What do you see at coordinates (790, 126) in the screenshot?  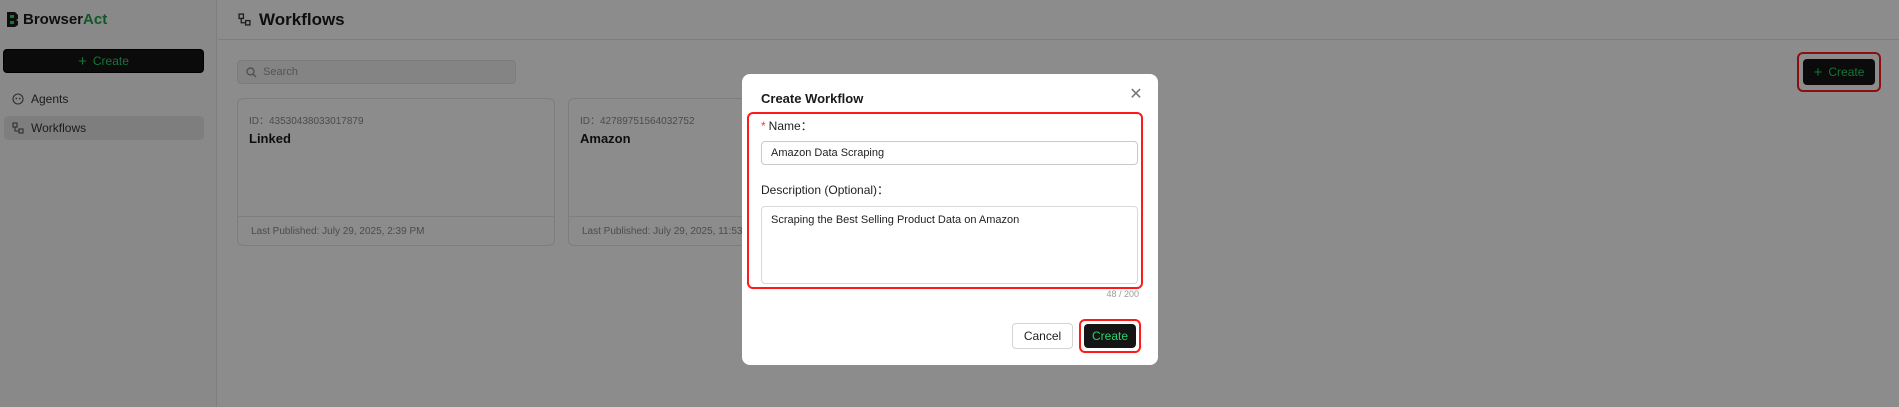 I see `name-label-text: Name：` at bounding box center [790, 126].